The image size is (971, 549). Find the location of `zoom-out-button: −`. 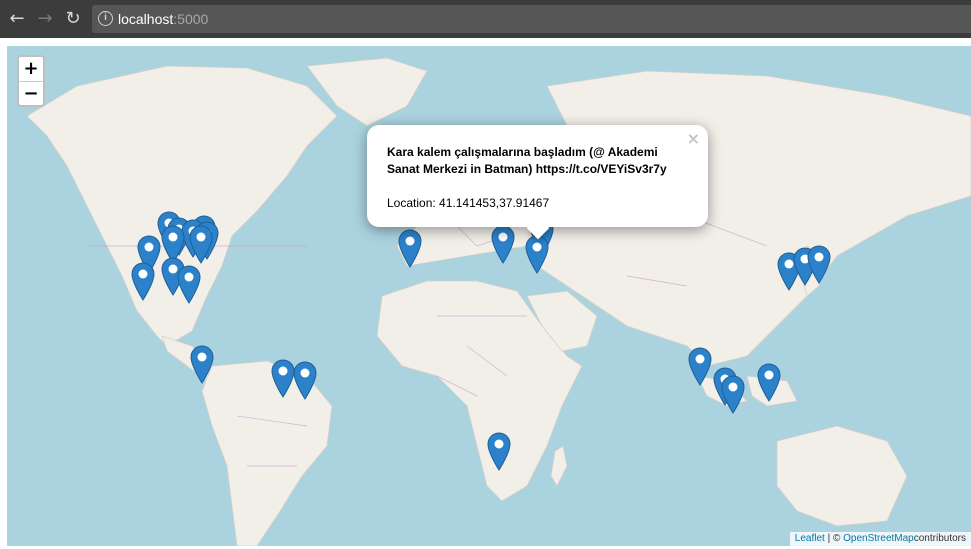

zoom-out-button: − is located at coordinates (31, 93).